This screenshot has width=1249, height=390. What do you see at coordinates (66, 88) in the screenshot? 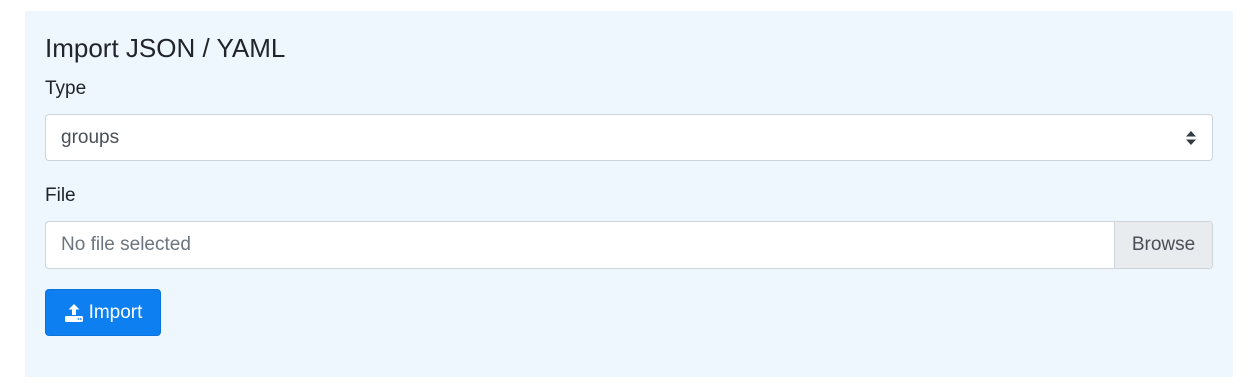
I see `type-label: Type` at bounding box center [66, 88].